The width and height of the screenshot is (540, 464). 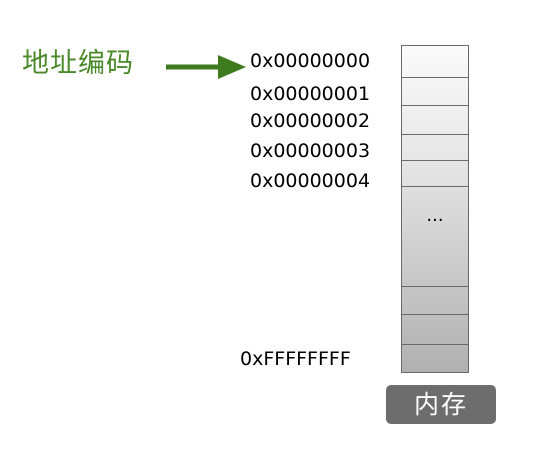 What do you see at coordinates (78, 63) in the screenshot?
I see `address-encoding-label: 地址编码` at bounding box center [78, 63].